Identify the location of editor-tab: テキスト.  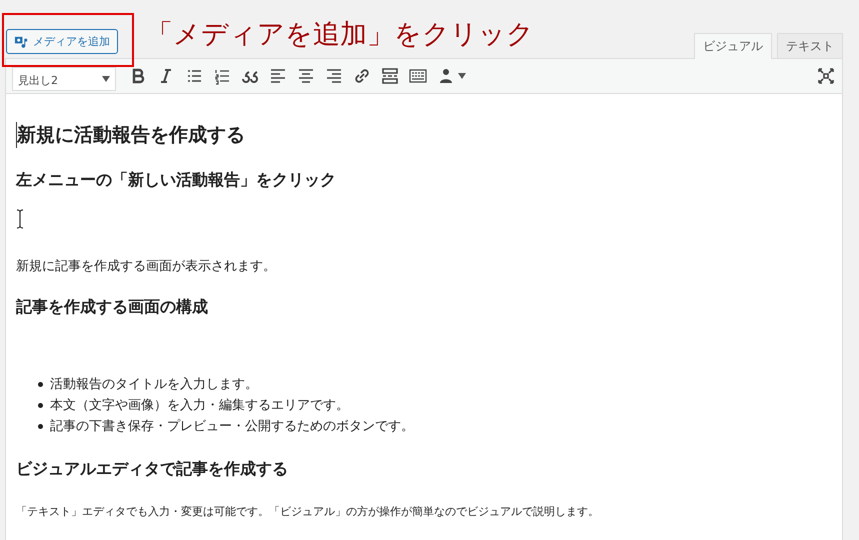
(810, 45).